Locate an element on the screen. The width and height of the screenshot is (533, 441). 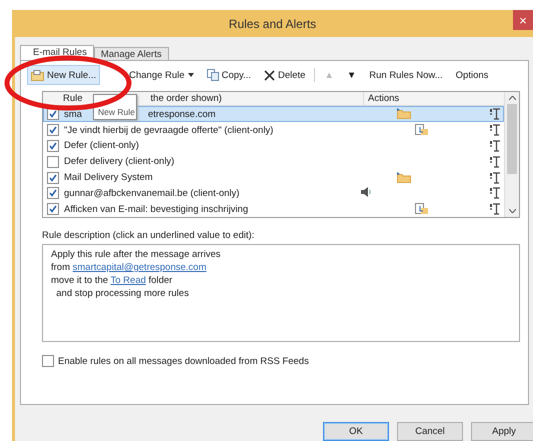
description-line: from smartcapital@getresponse.com is located at coordinates (129, 267).